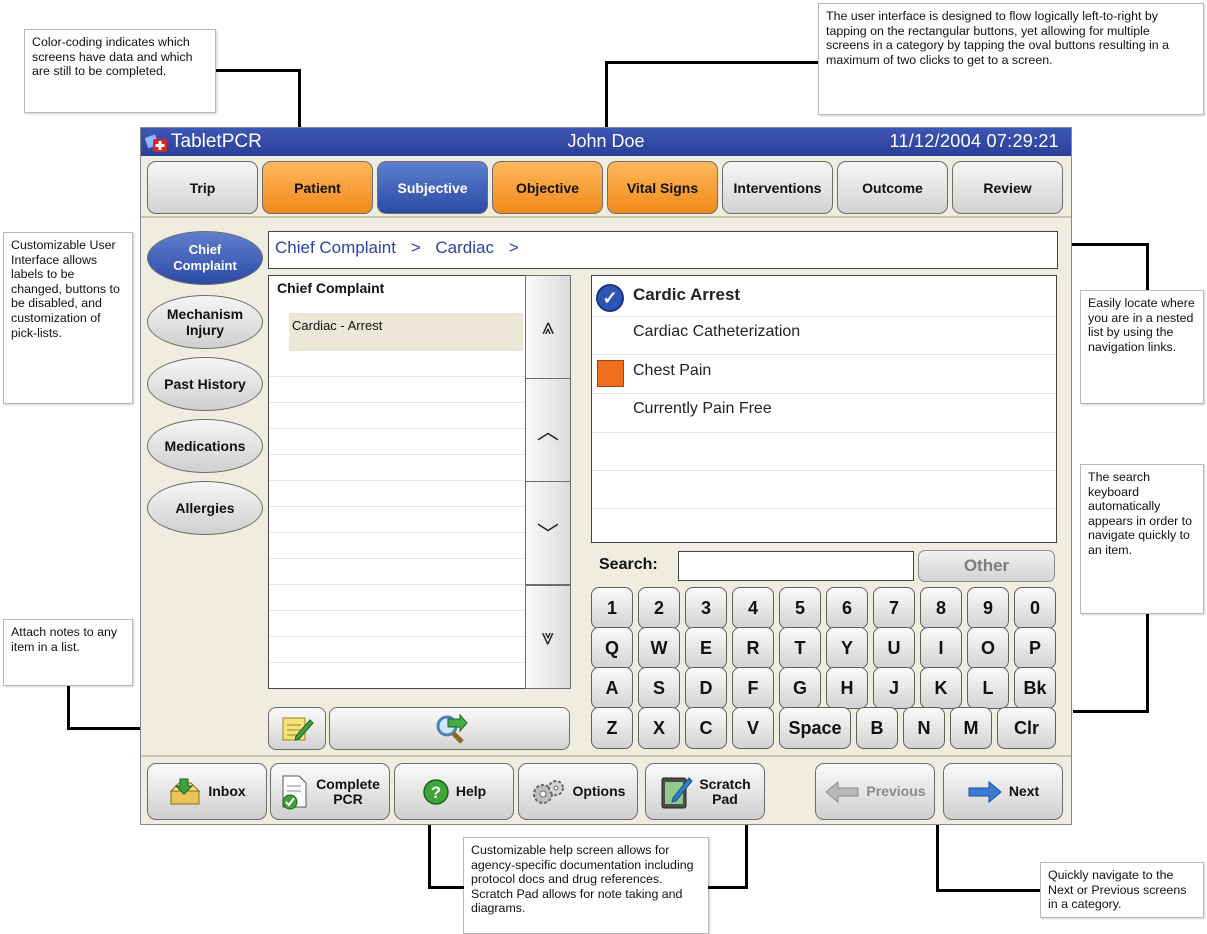 The image size is (1207, 934). Describe the element at coordinates (753, 648) in the screenshot. I see `key-r: R` at that location.